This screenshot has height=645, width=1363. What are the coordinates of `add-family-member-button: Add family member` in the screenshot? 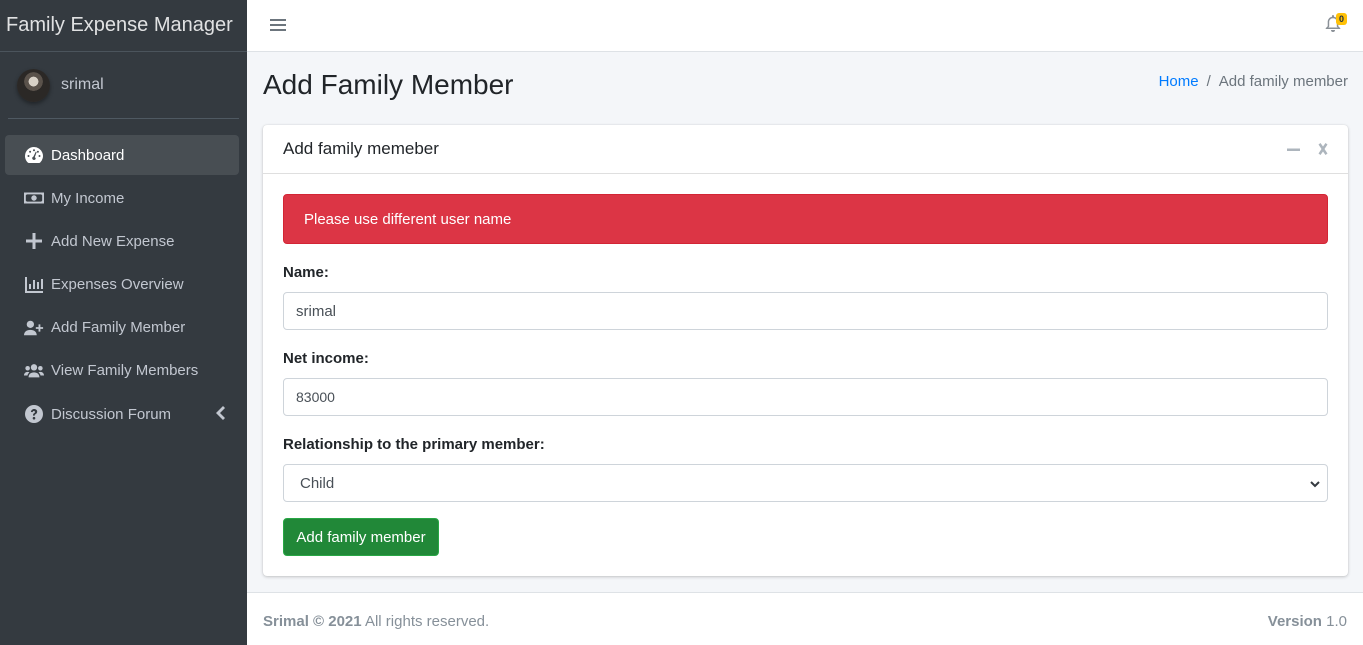 It's located at (361, 537).